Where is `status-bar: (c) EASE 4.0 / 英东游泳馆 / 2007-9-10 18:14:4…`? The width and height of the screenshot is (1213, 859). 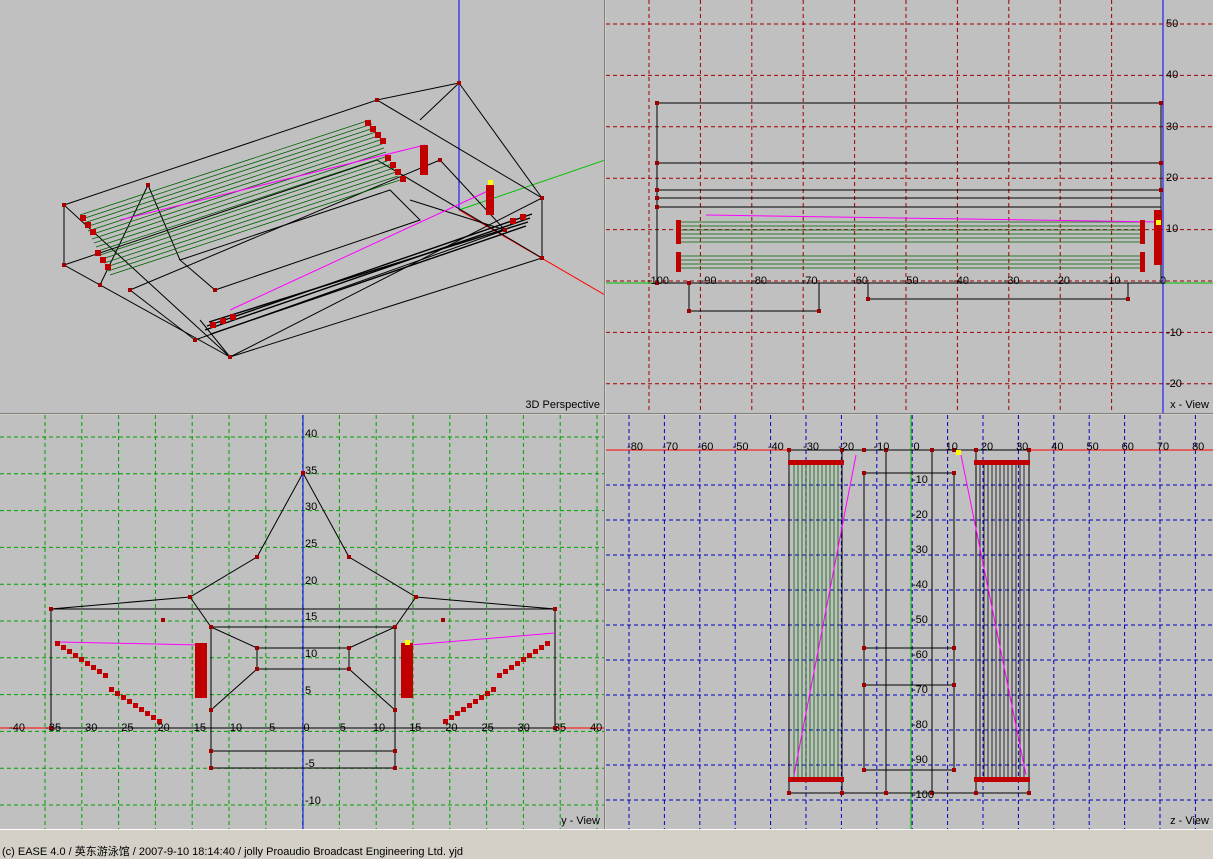
status-bar: (c) EASE 4.0 / 英东游泳馆 / 2007-9-10 18:14:4… is located at coordinates (606, 844).